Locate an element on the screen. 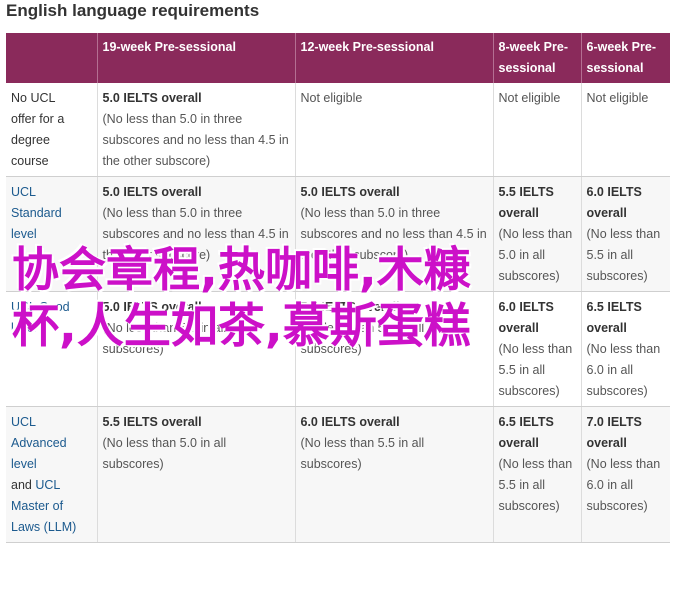  column-header is located at coordinates (51, 58).